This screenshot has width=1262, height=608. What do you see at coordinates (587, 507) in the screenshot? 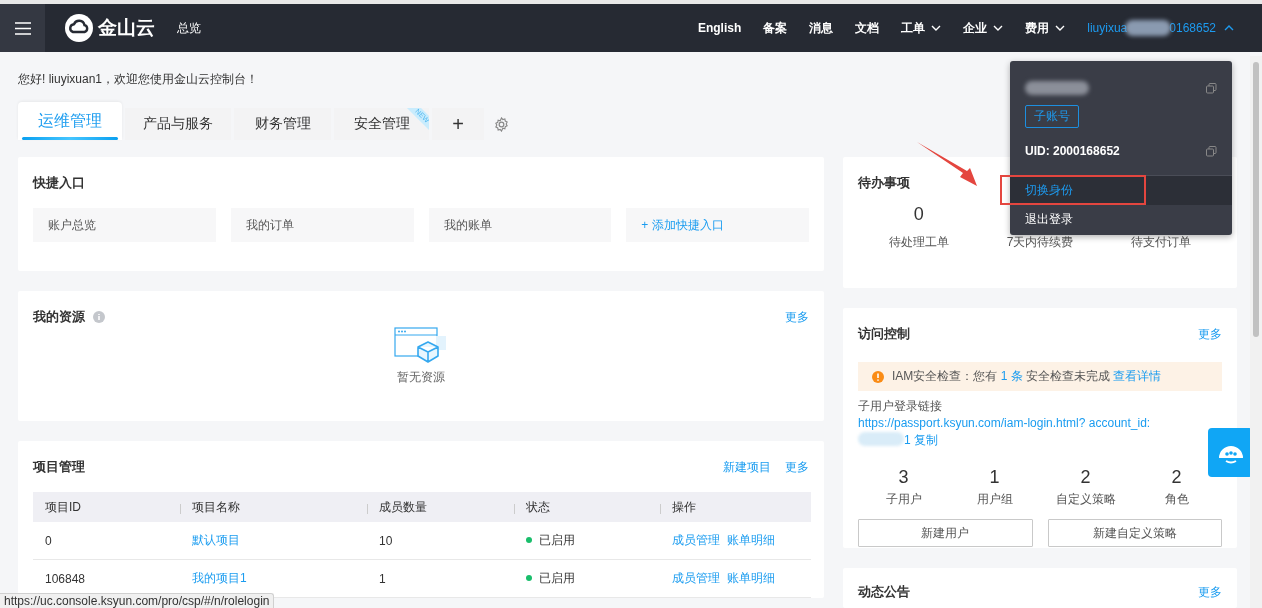
I see `column-header: 状态` at bounding box center [587, 507].